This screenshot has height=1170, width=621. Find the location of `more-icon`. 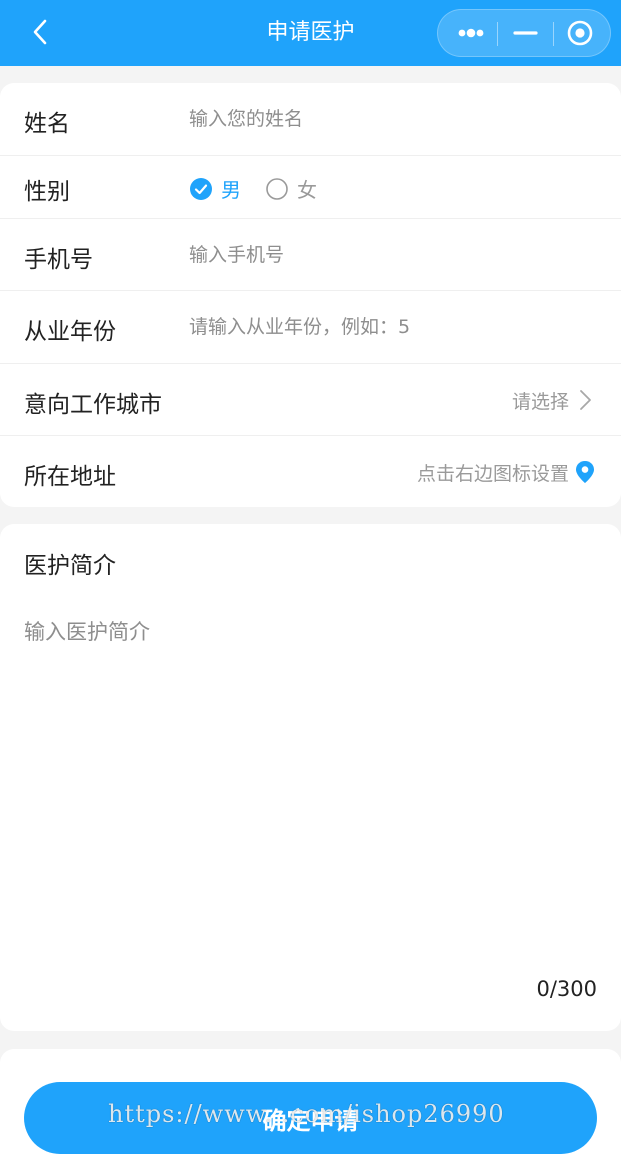

more-icon is located at coordinates (470, 33).